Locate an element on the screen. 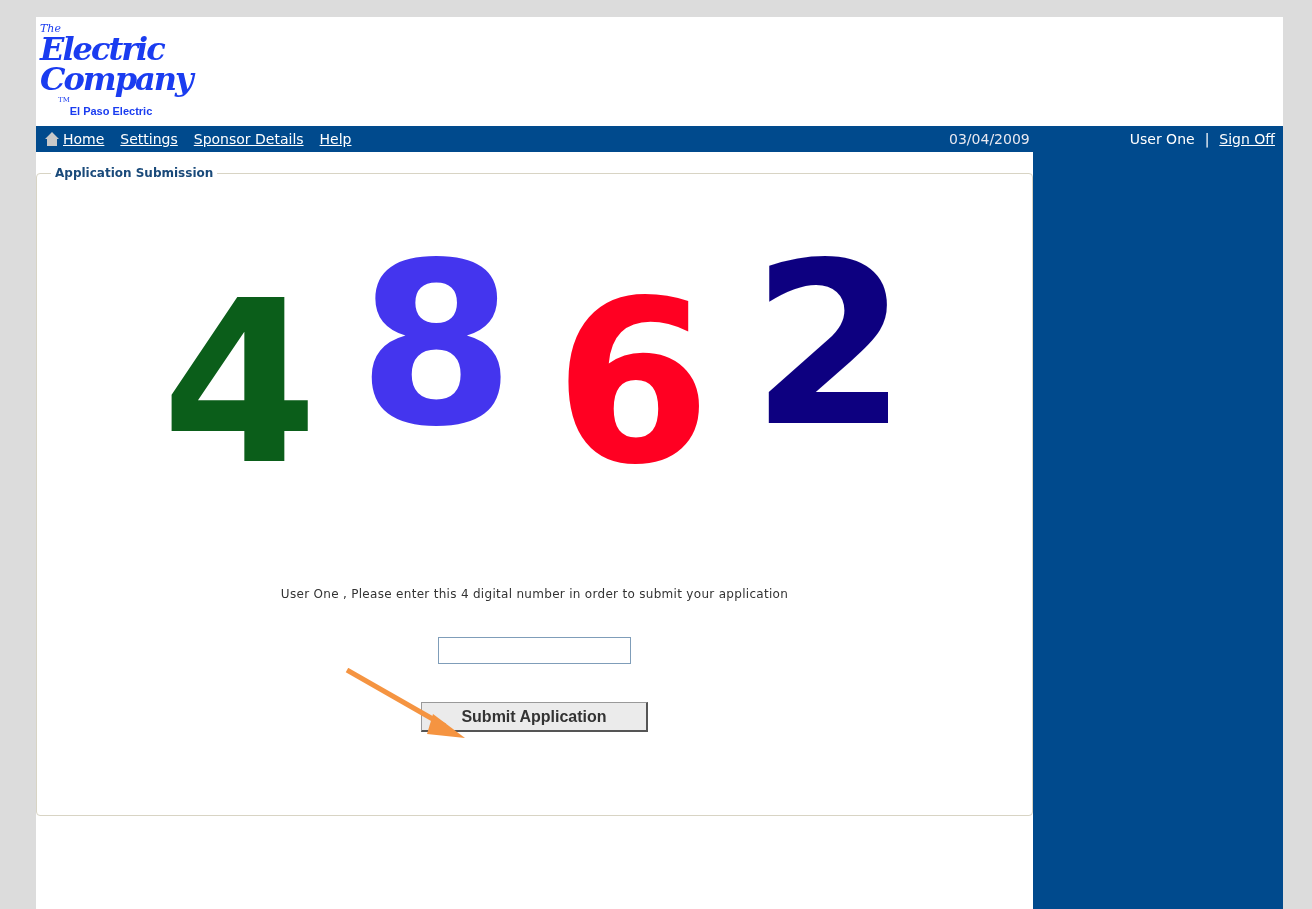  captcha-digit: 6 is located at coordinates (627, 383).